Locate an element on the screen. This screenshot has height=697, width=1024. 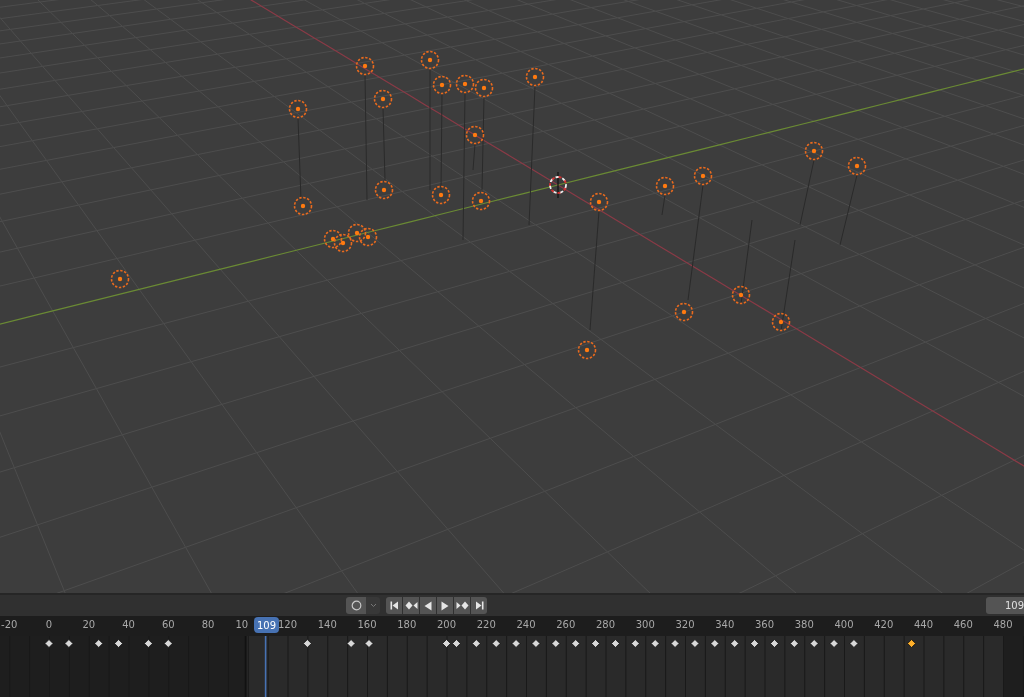
next-keyframe-button is located at coordinates (462, 605).